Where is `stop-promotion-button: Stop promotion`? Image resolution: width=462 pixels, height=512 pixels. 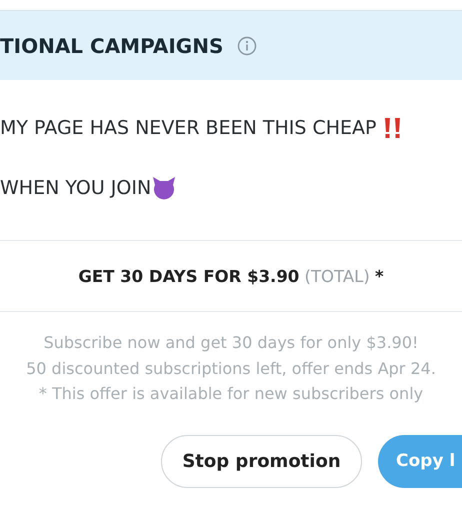 stop-promotion-button: Stop promotion is located at coordinates (261, 461).